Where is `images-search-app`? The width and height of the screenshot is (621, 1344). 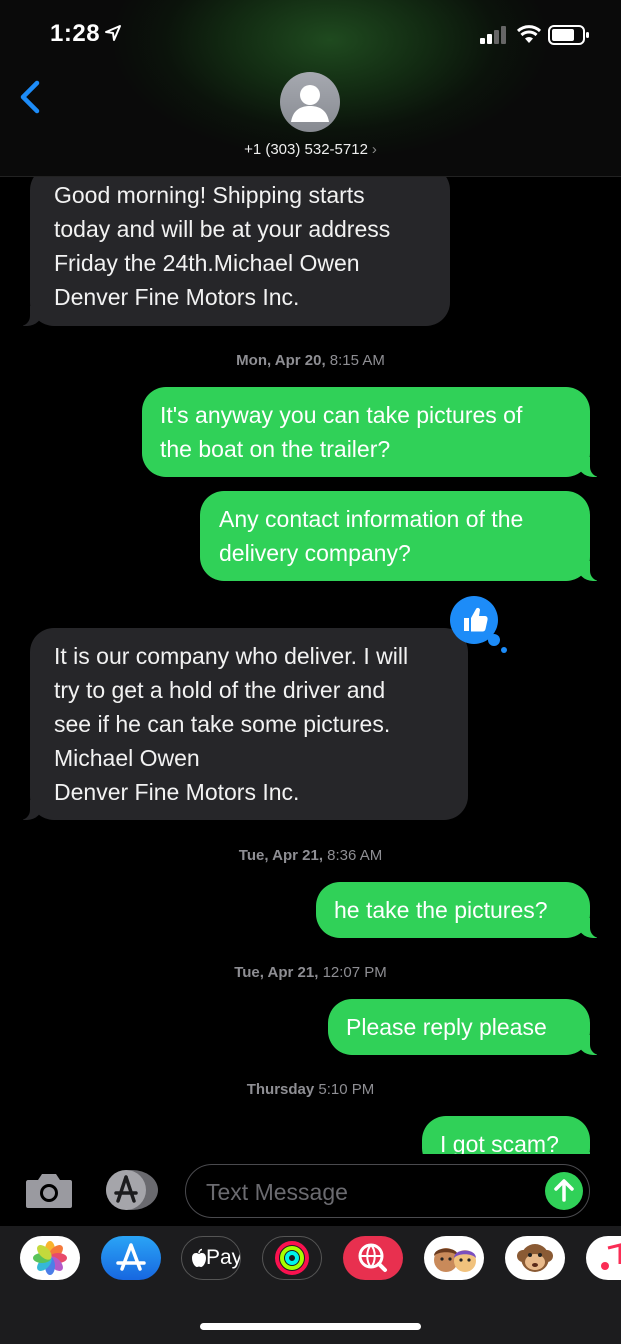 images-search-app is located at coordinates (373, 1258).